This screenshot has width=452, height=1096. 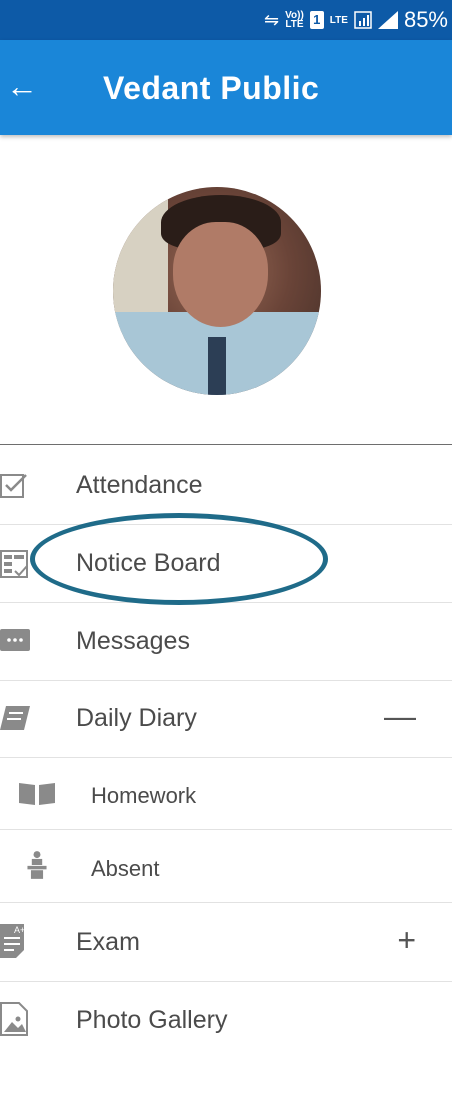 What do you see at coordinates (406, 940) in the screenshot?
I see `expand-plus-icon: +` at bounding box center [406, 940].